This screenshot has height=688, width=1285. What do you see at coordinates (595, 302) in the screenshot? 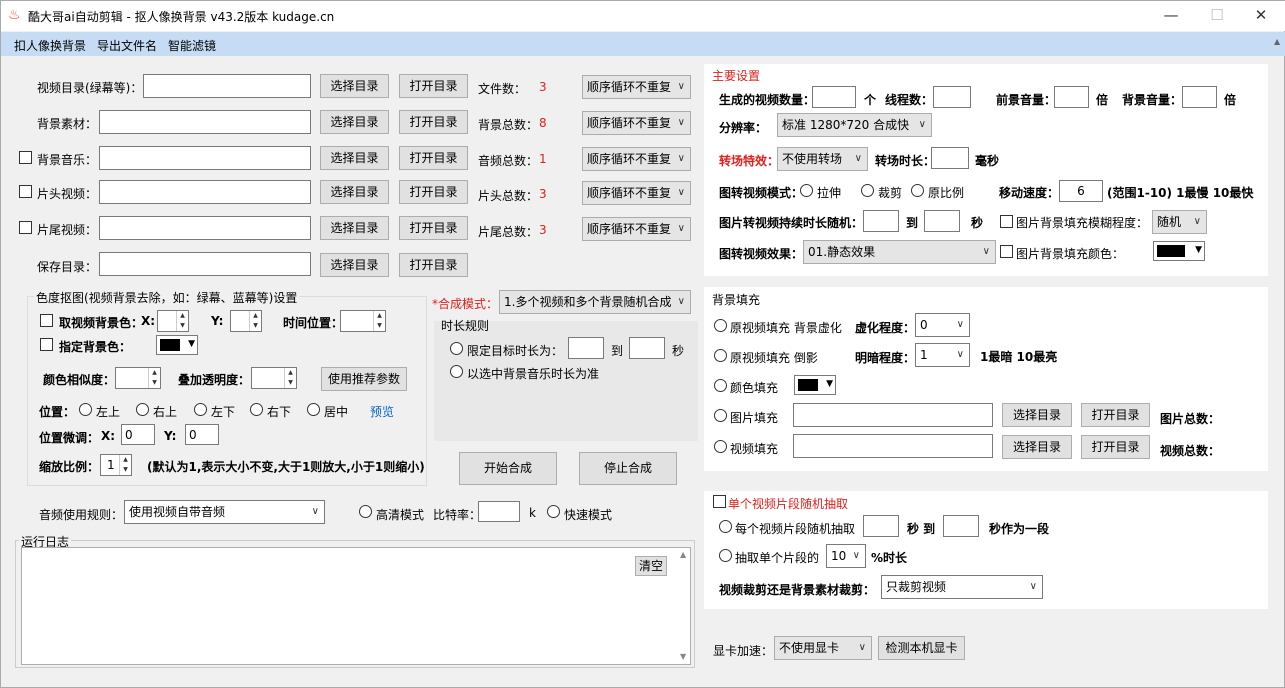
I see `compose-mode-select: 1.多个视频和多个背景随机合成 ∨` at bounding box center [595, 302].